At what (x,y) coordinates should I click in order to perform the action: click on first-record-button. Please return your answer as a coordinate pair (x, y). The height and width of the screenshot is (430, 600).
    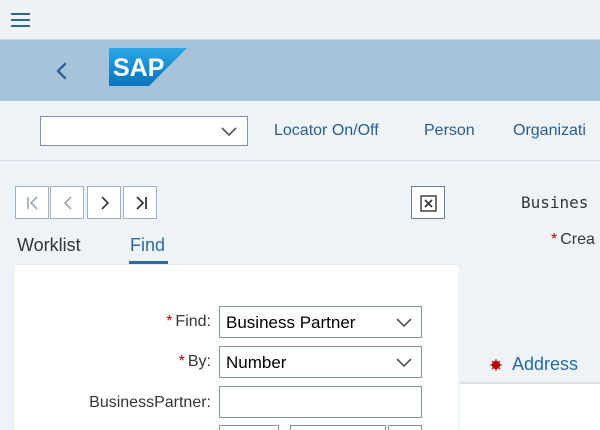
    Looking at the image, I should click on (32, 202).